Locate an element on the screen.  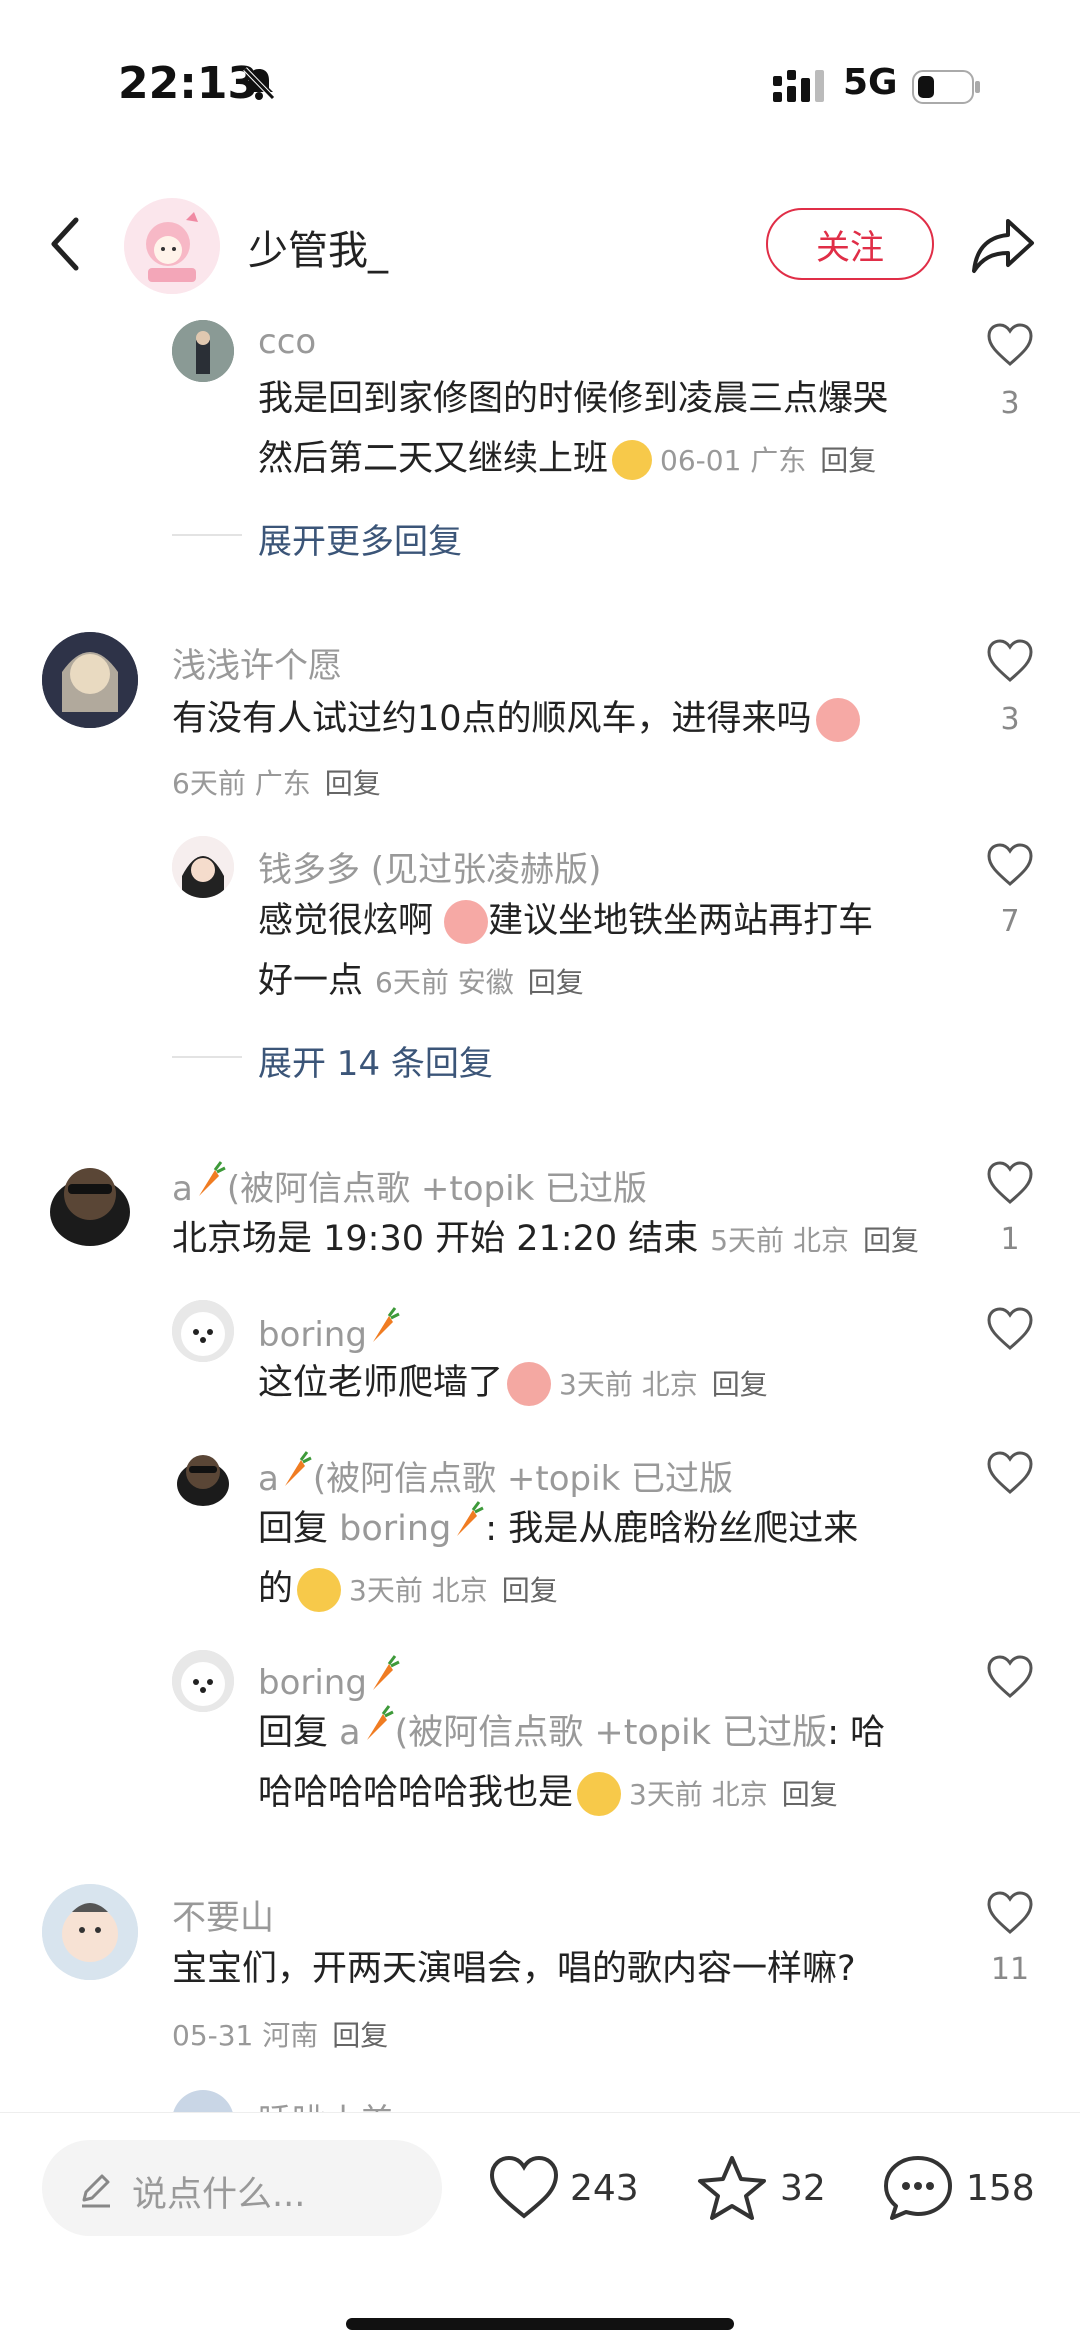
mute-bell-icon is located at coordinates (259, 83).